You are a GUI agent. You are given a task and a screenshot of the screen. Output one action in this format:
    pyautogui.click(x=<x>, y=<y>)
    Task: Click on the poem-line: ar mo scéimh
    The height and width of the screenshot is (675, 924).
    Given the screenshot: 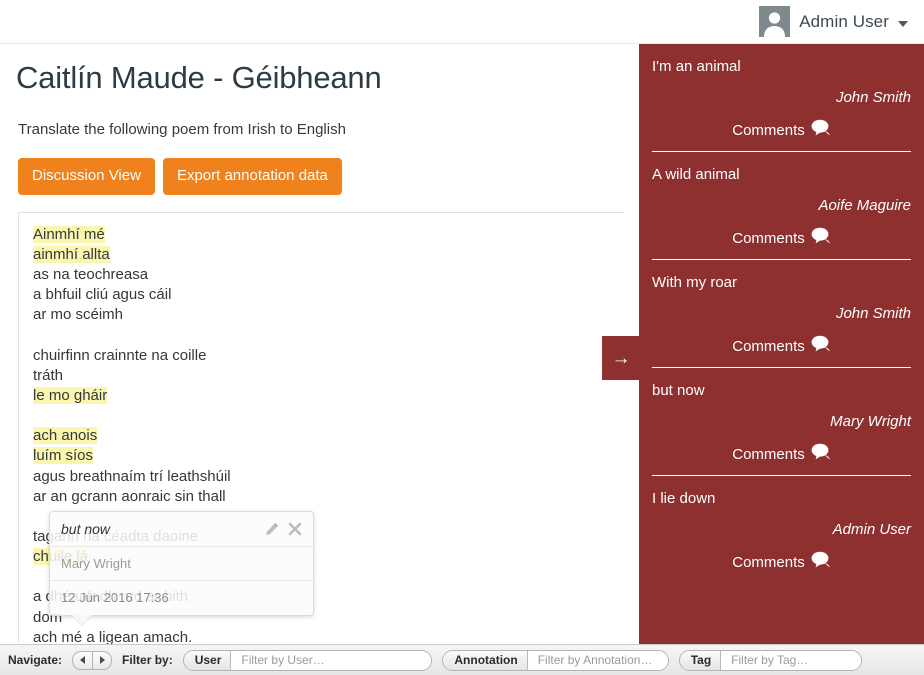 What is the action you would take?
    pyautogui.click(x=321, y=315)
    